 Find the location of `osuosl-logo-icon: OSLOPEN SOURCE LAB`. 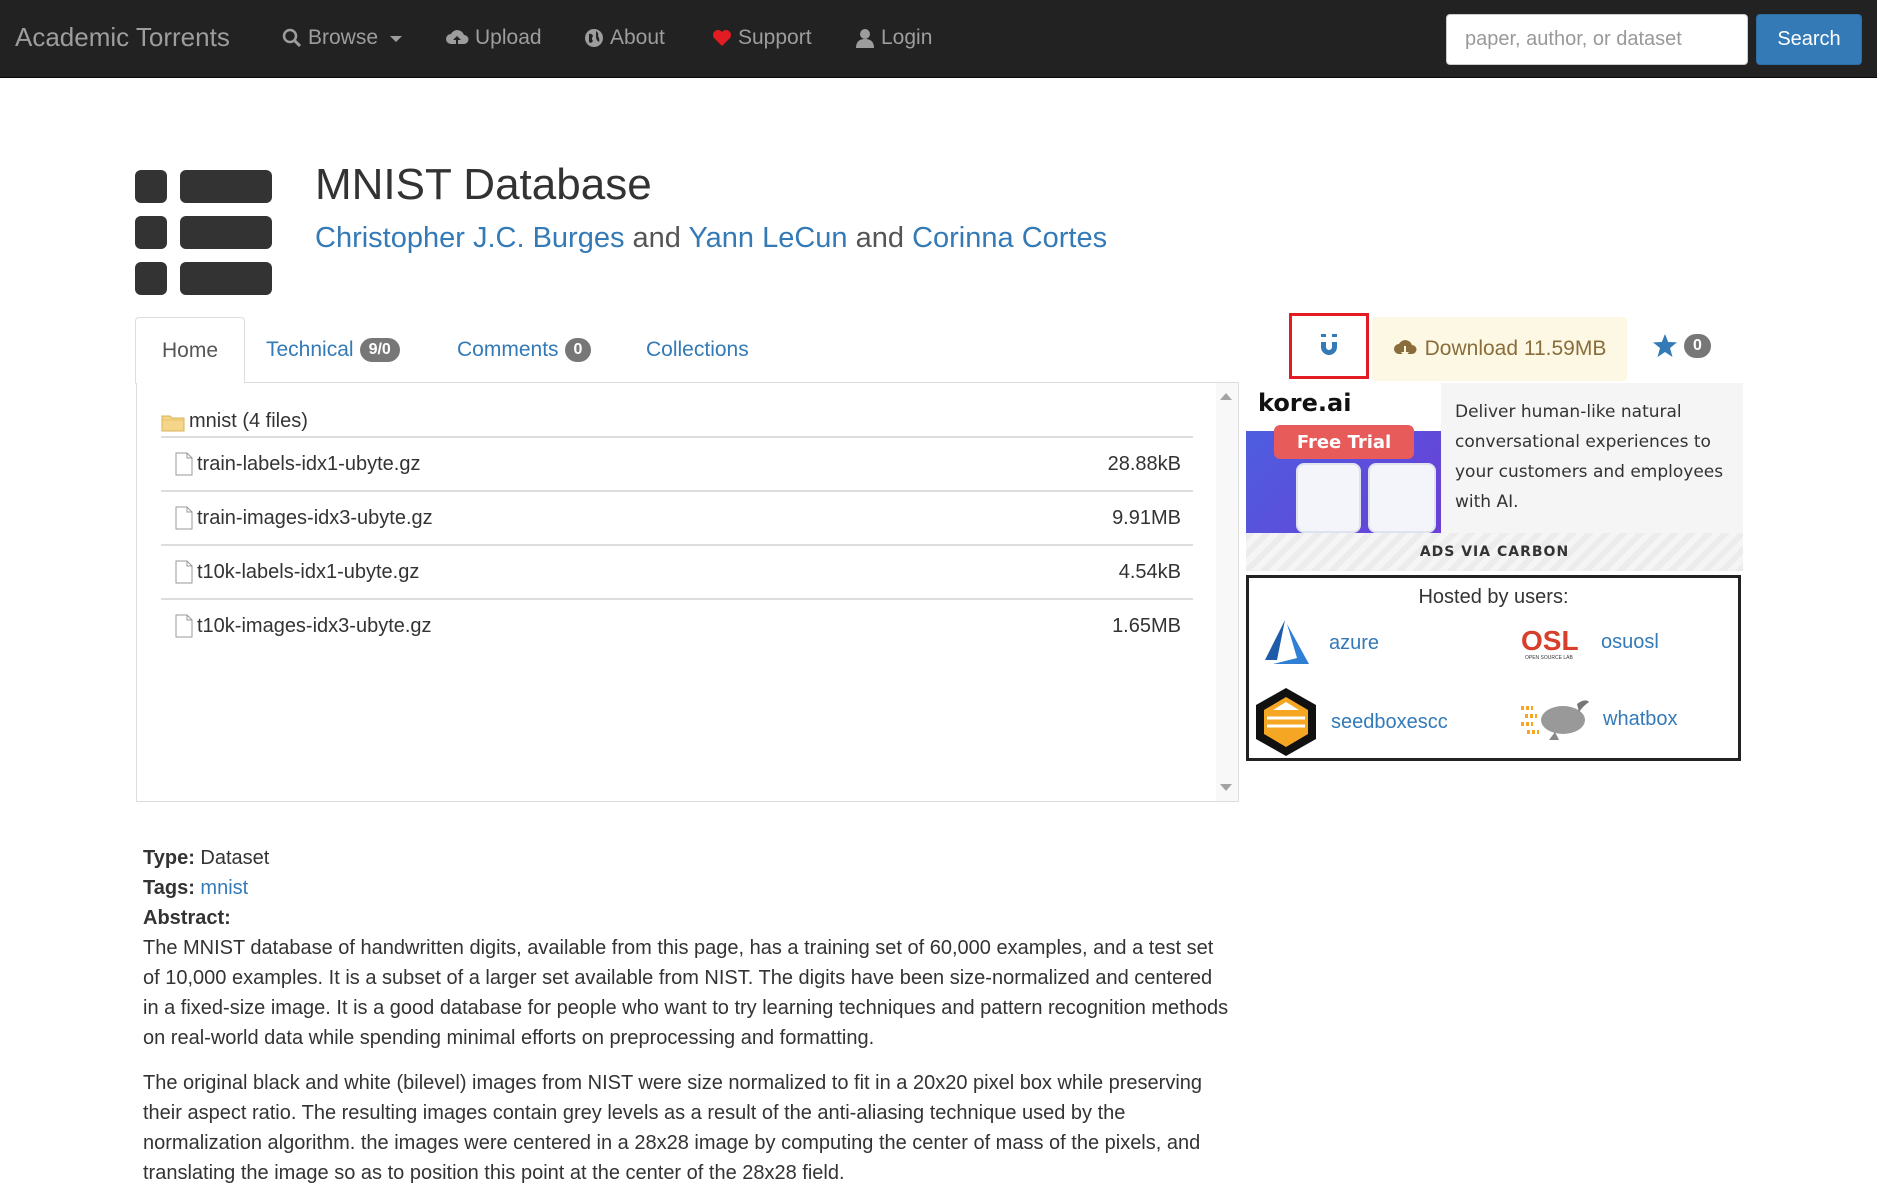

osuosl-logo-icon: OSLOPEN SOURCE LAB is located at coordinates (1550, 643).